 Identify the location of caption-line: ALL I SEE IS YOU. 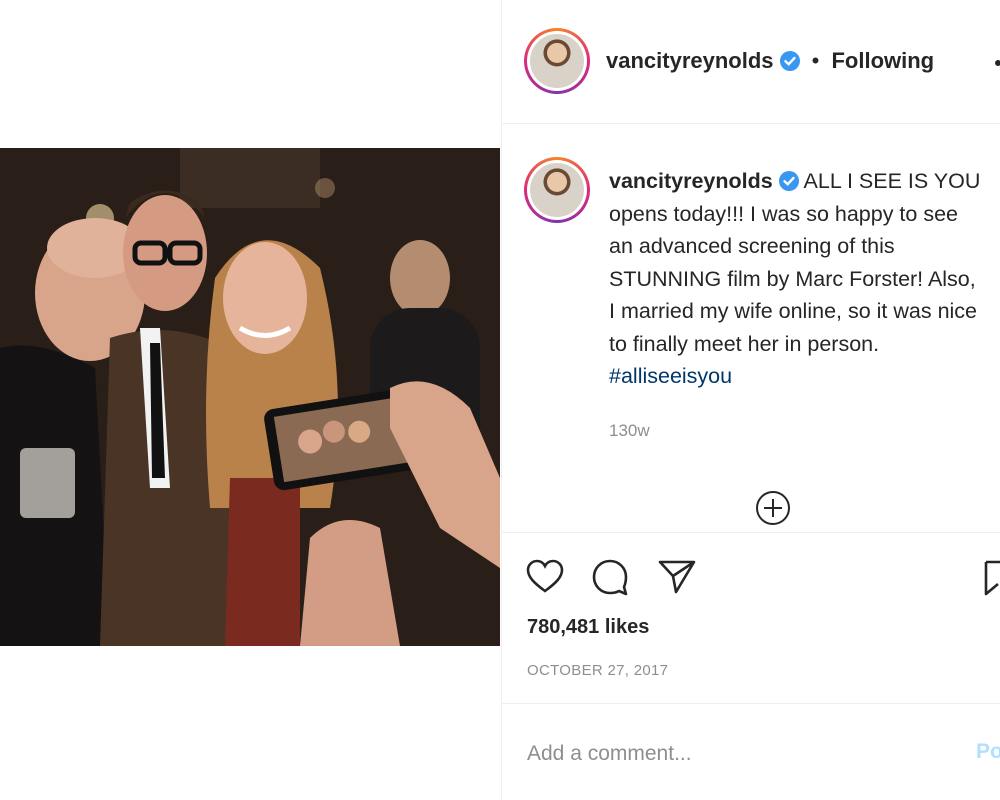
(892, 181).